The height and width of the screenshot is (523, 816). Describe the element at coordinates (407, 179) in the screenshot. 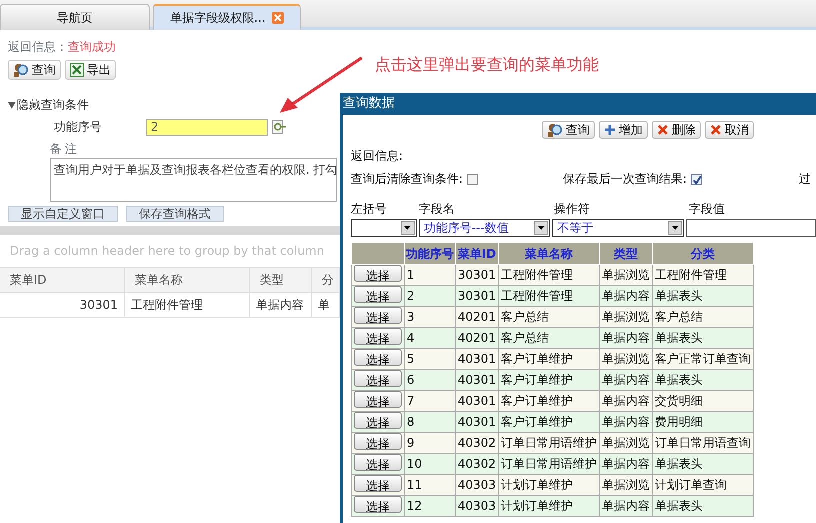

I see `option-label: 查询后清除查询条件:` at that location.